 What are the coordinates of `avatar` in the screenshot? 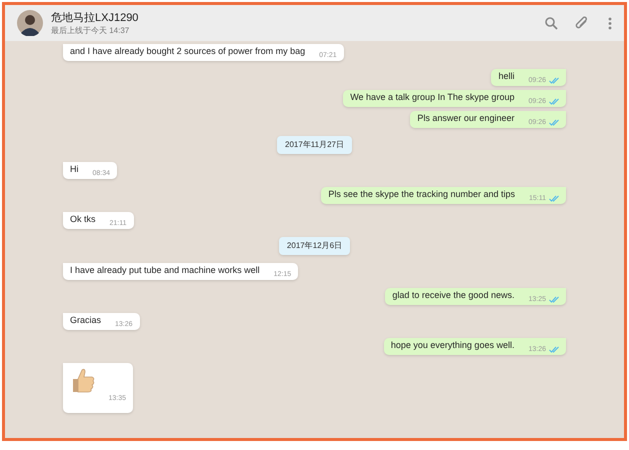 It's located at (30, 23).